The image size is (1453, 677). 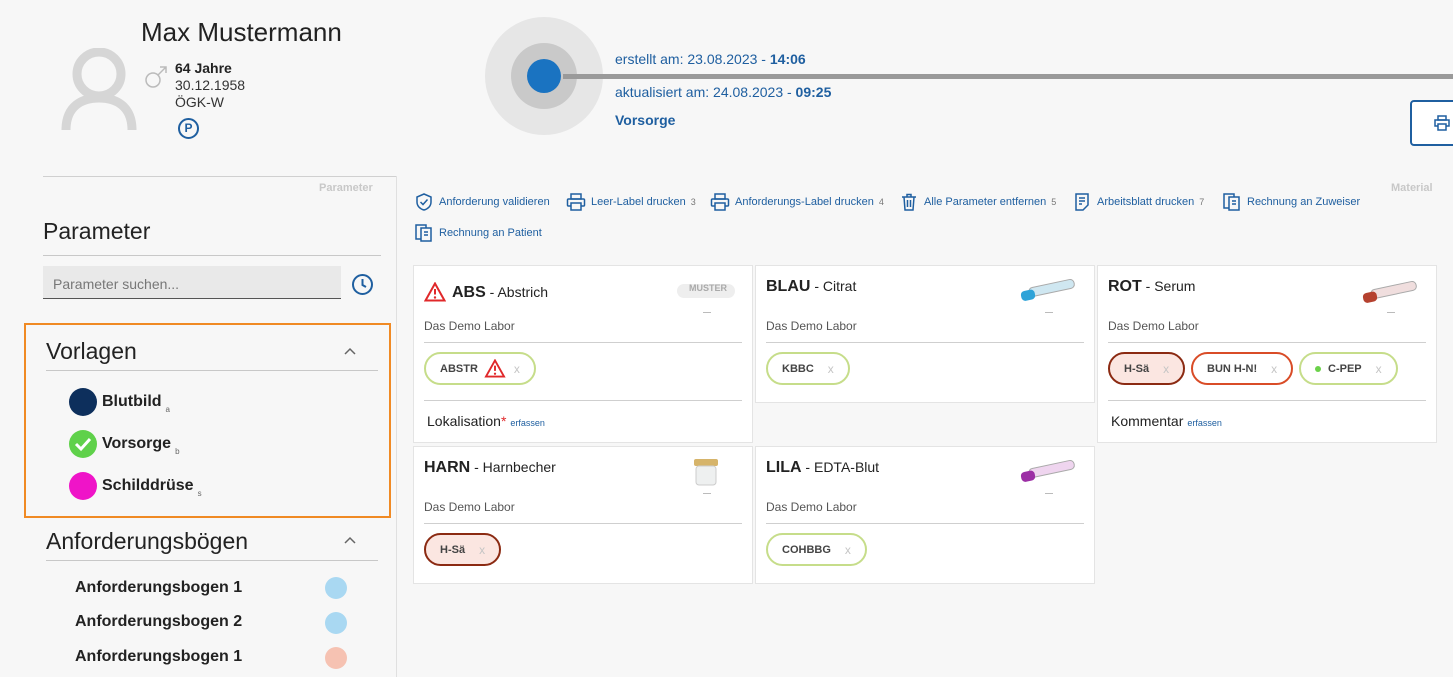 What do you see at coordinates (167, 409) in the screenshot?
I see `template-shortcut: a` at bounding box center [167, 409].